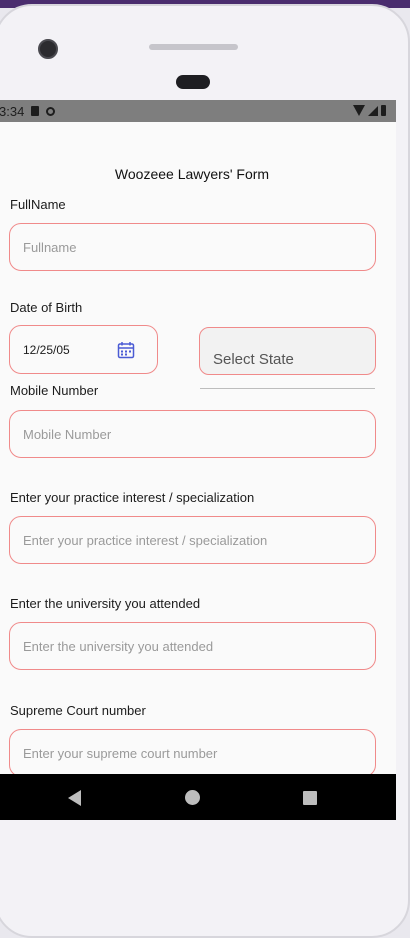  I want to click on earpiece-speaker, so click(193, 47).